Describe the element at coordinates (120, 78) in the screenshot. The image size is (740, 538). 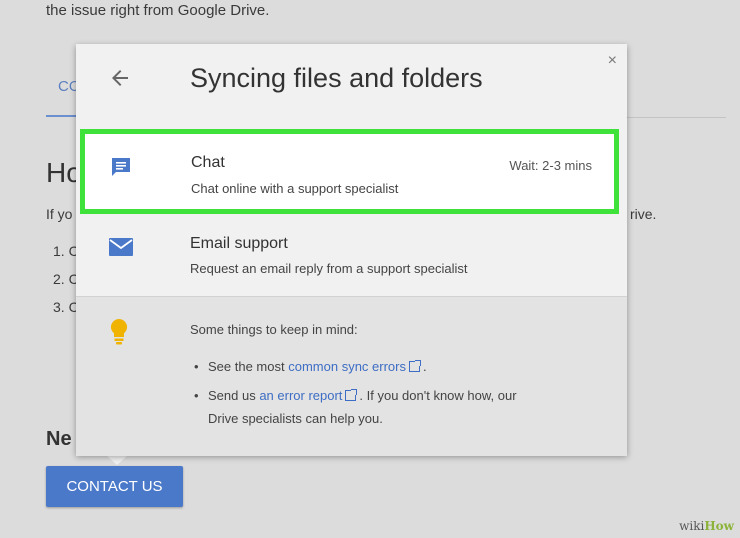
I see `back-arrow-icon` at that location.